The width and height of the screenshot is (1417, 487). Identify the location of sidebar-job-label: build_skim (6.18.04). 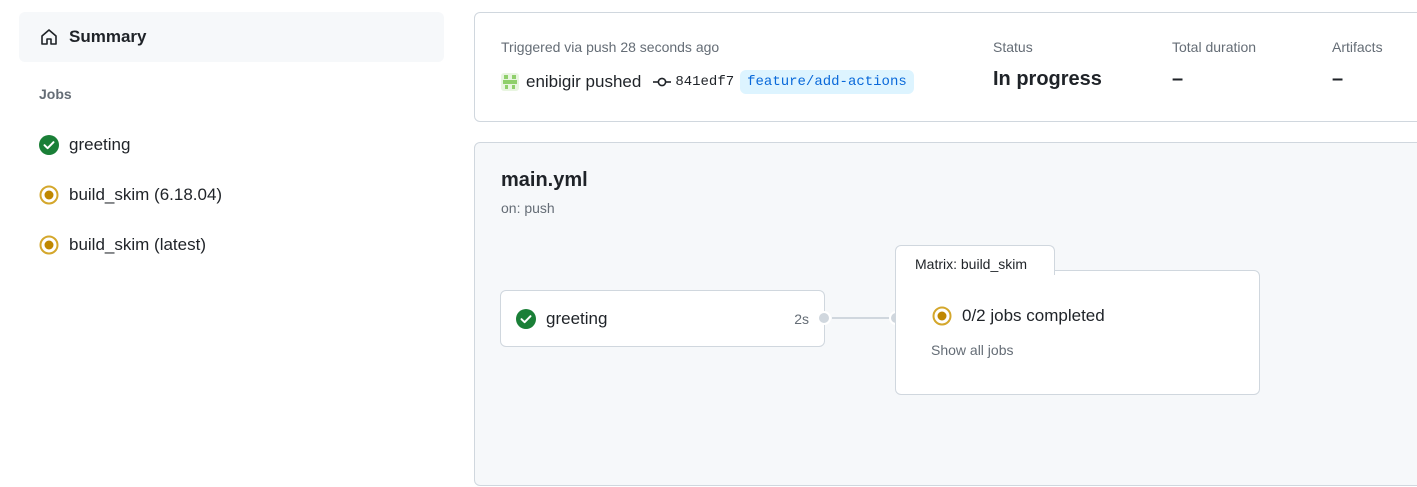
(146, 194).